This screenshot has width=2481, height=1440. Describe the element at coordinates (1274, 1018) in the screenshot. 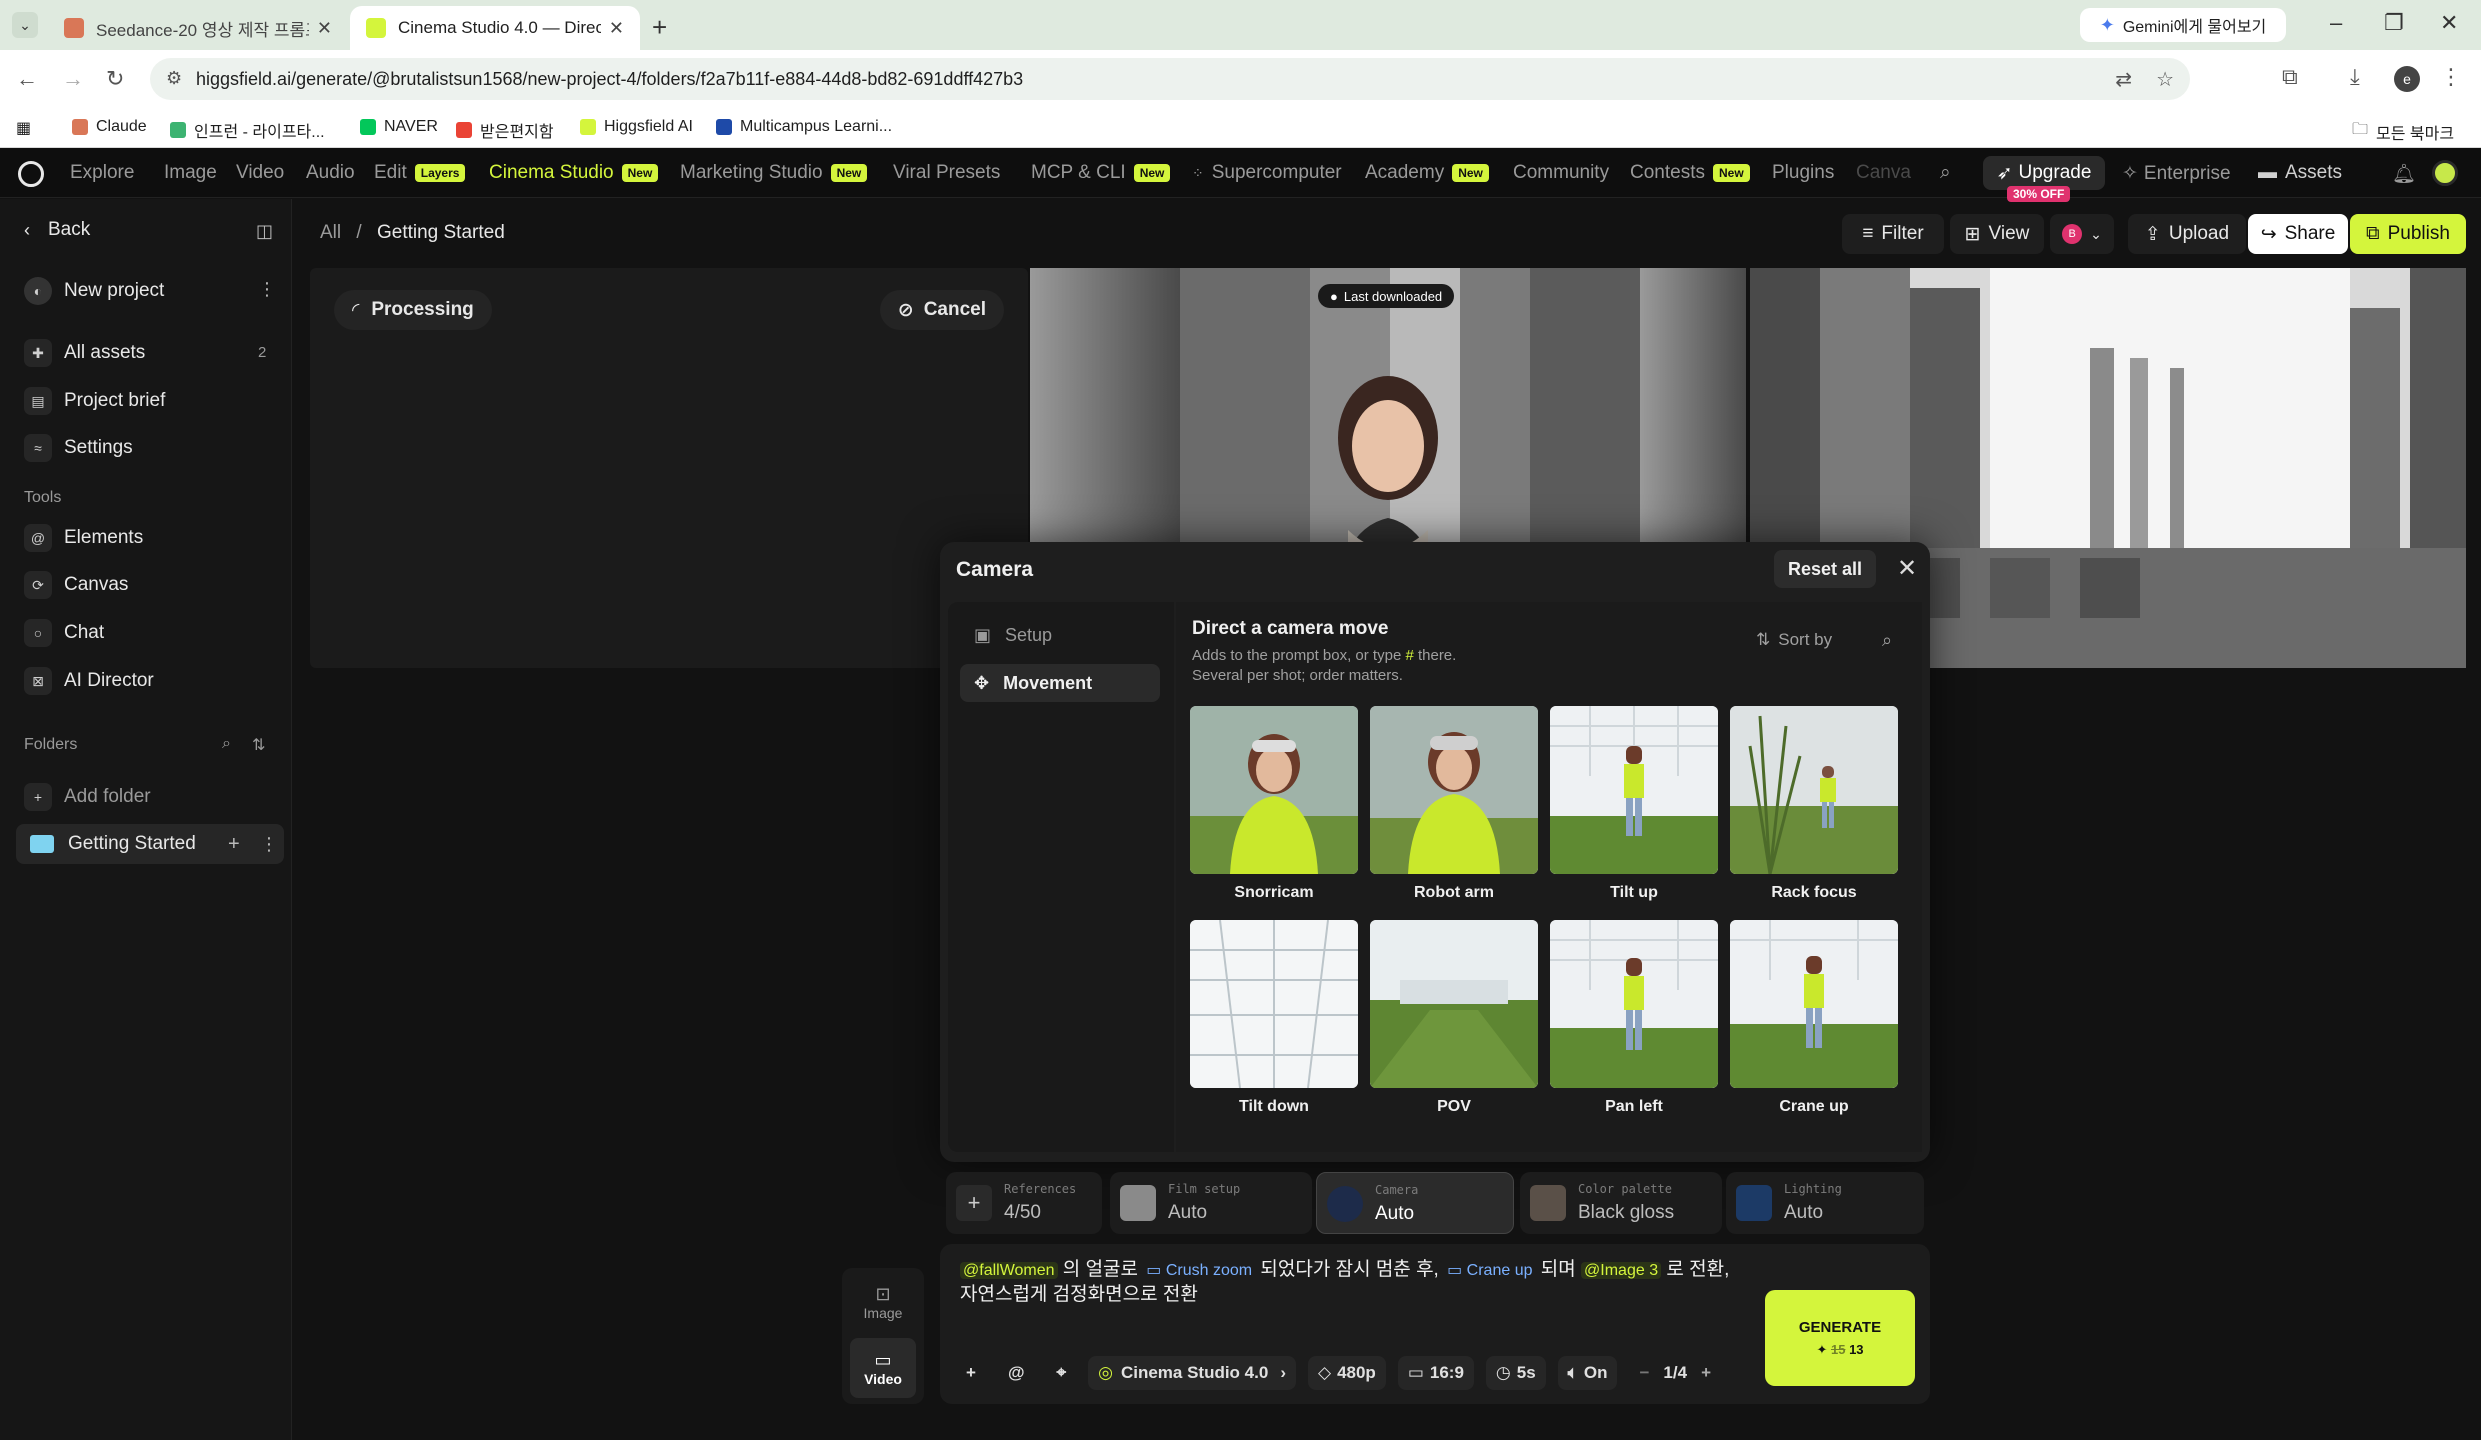

I see `move-tilt-down: Tilt down` at that location.